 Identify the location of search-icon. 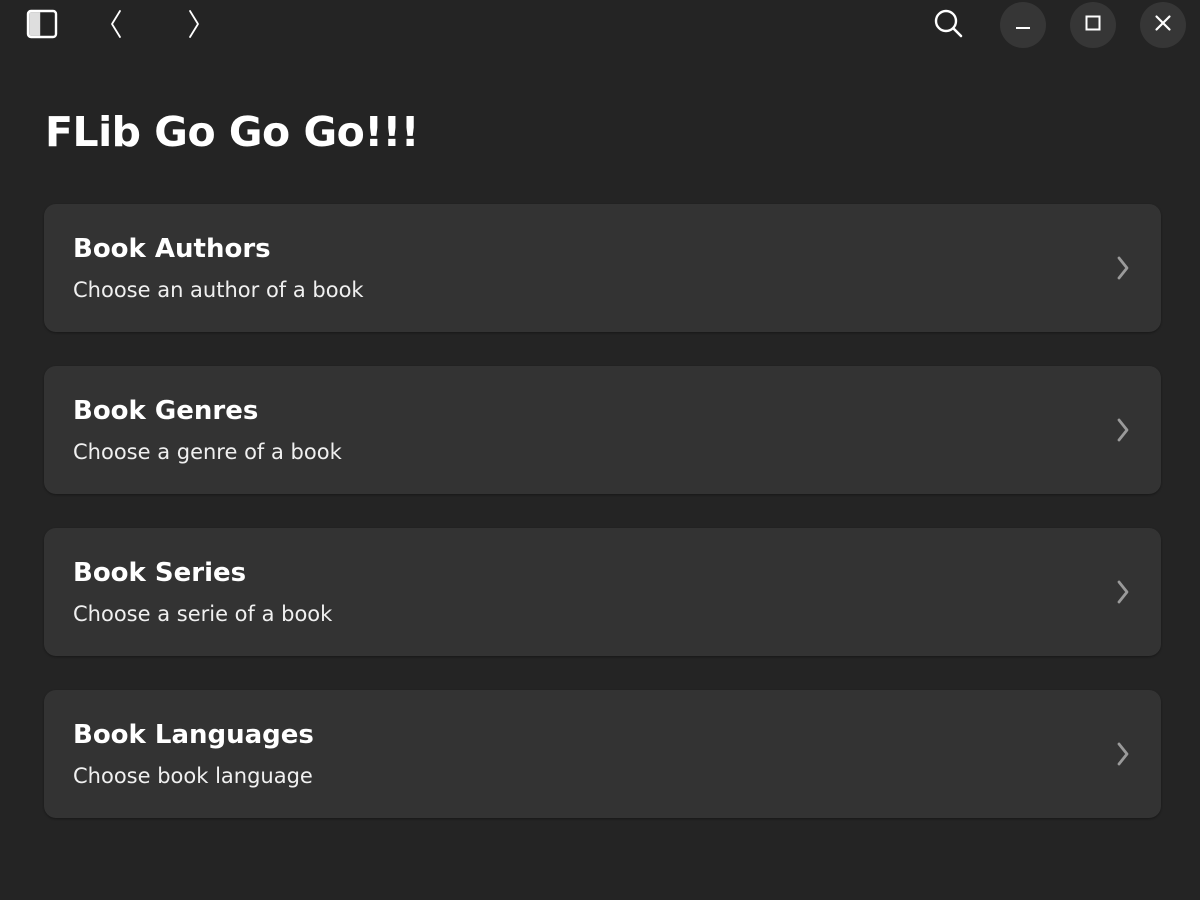
(948, 24).